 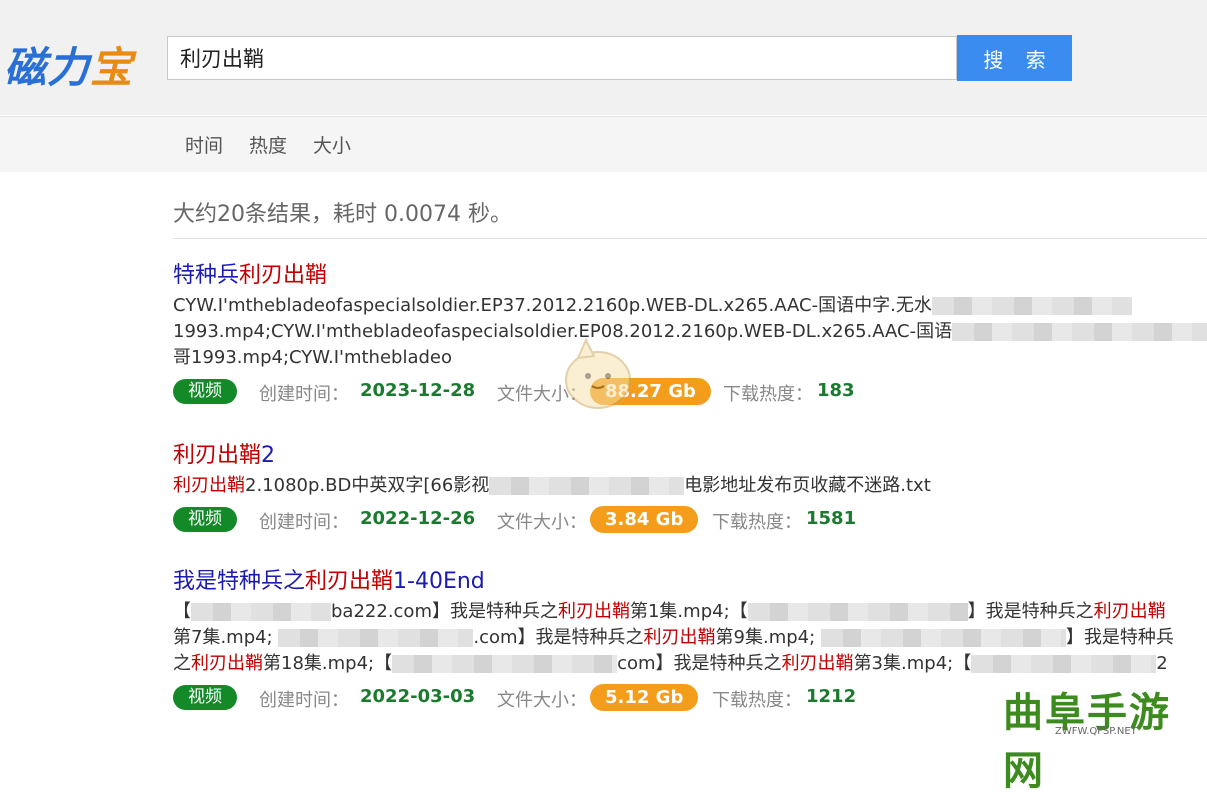 I want to click on site-logo: 磁力宝, so click(x=68, y=64).